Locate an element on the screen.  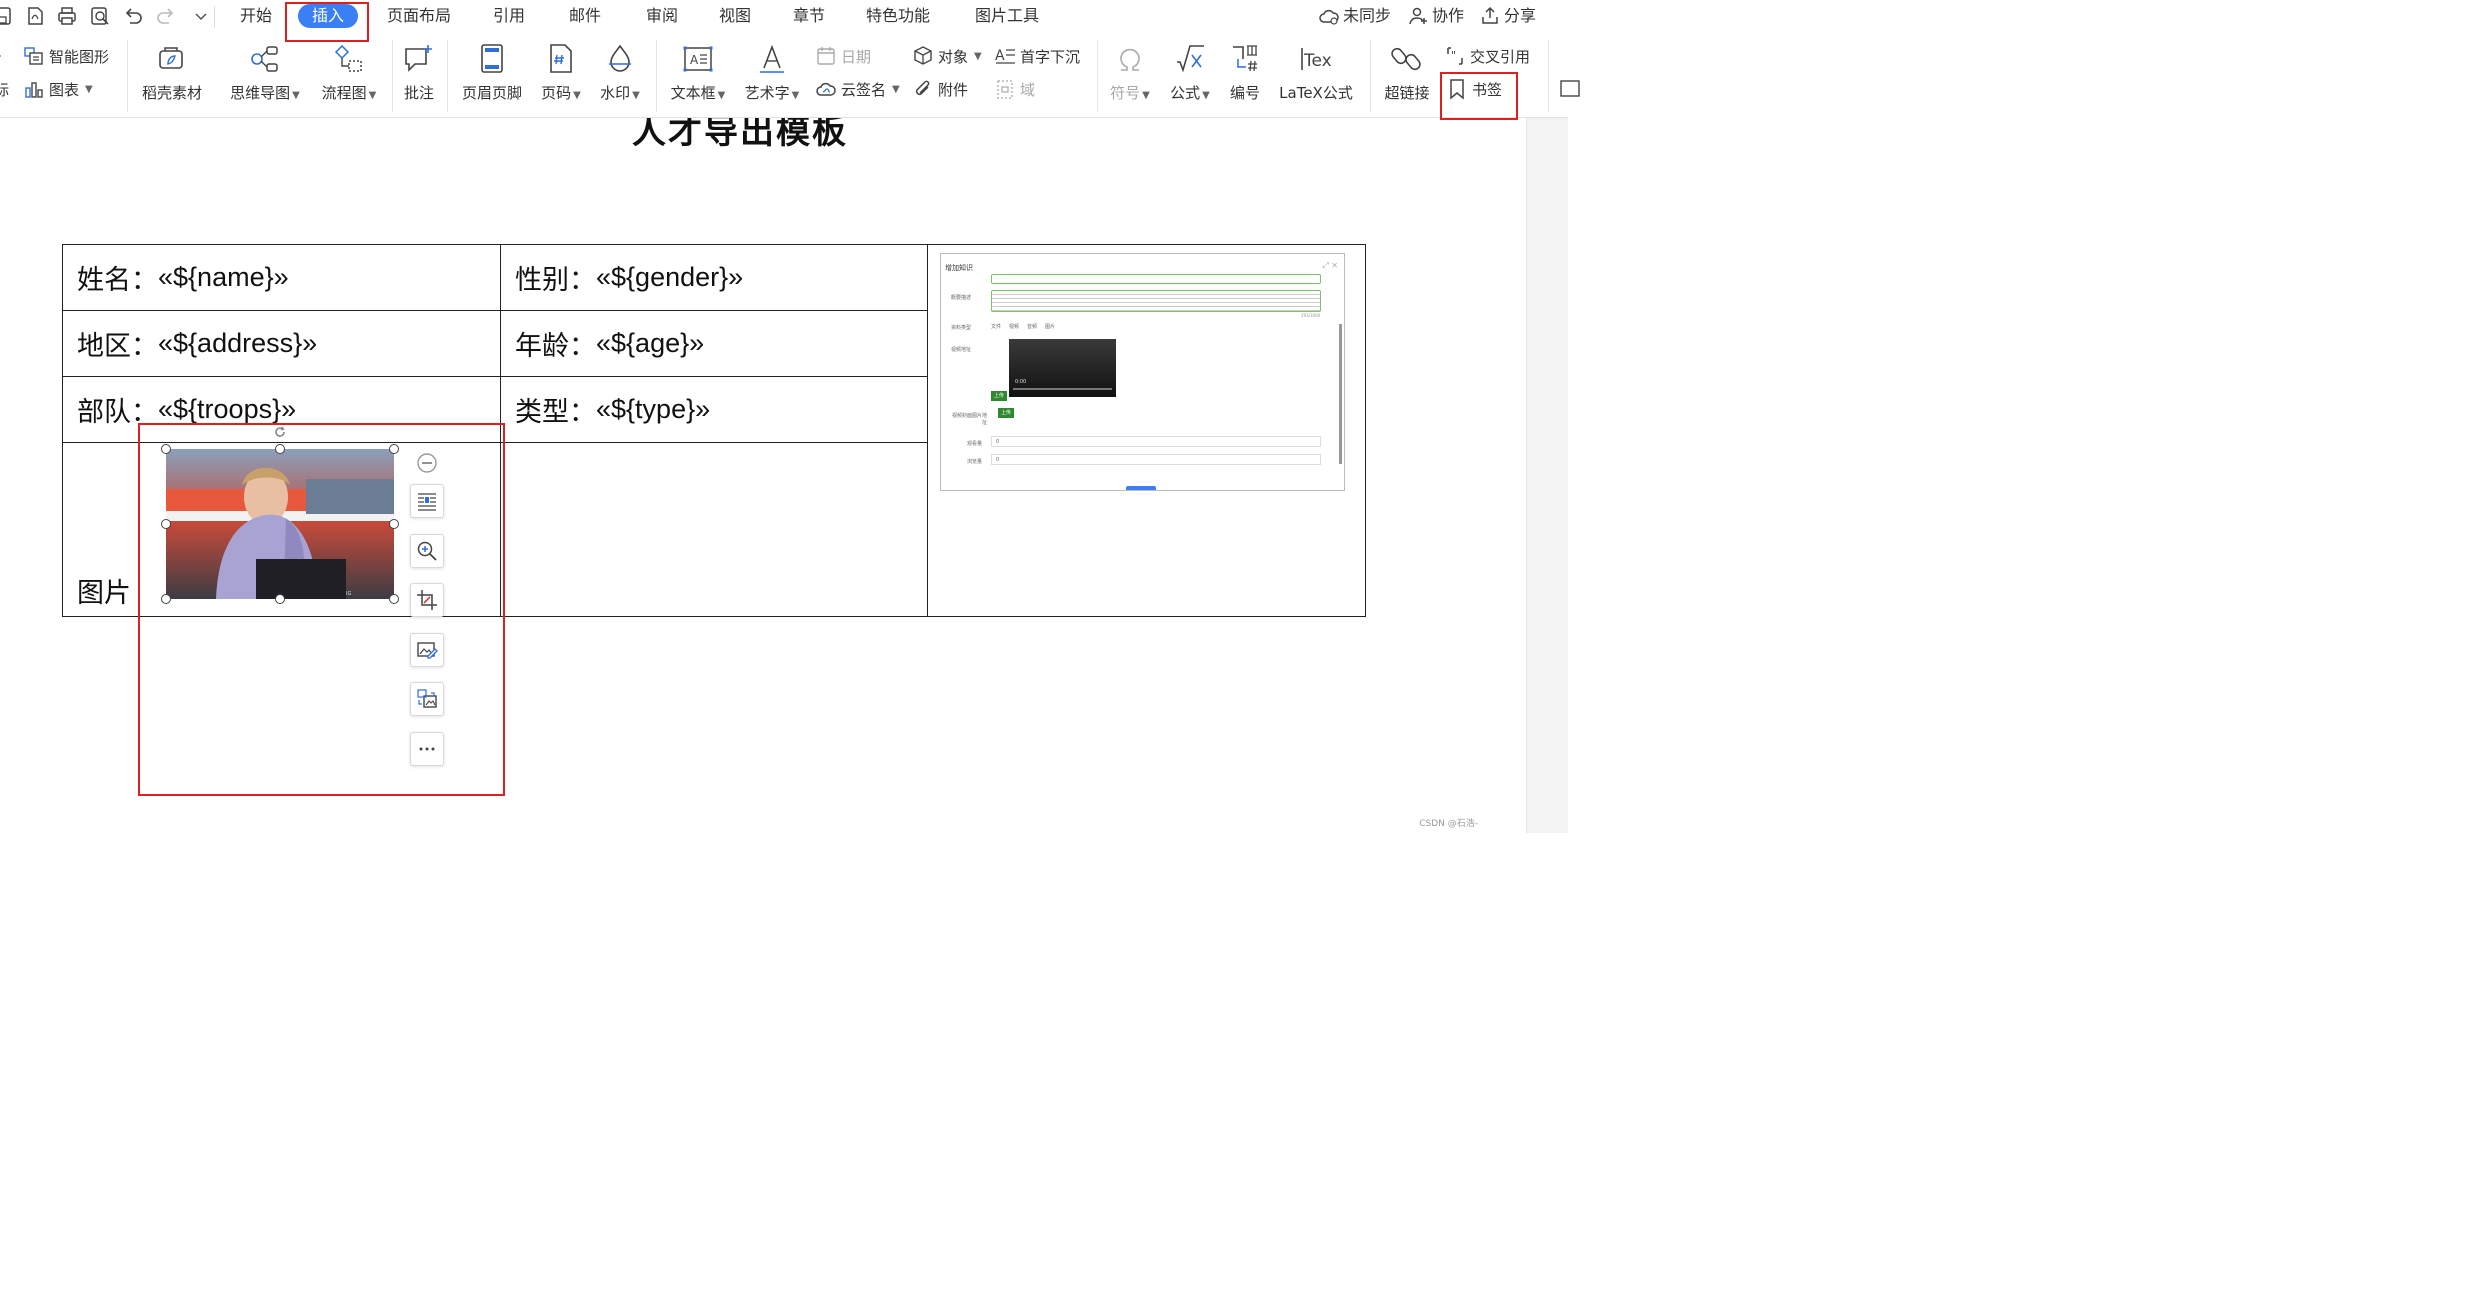
text-box-icon: A is located at coordinates (698, 59).